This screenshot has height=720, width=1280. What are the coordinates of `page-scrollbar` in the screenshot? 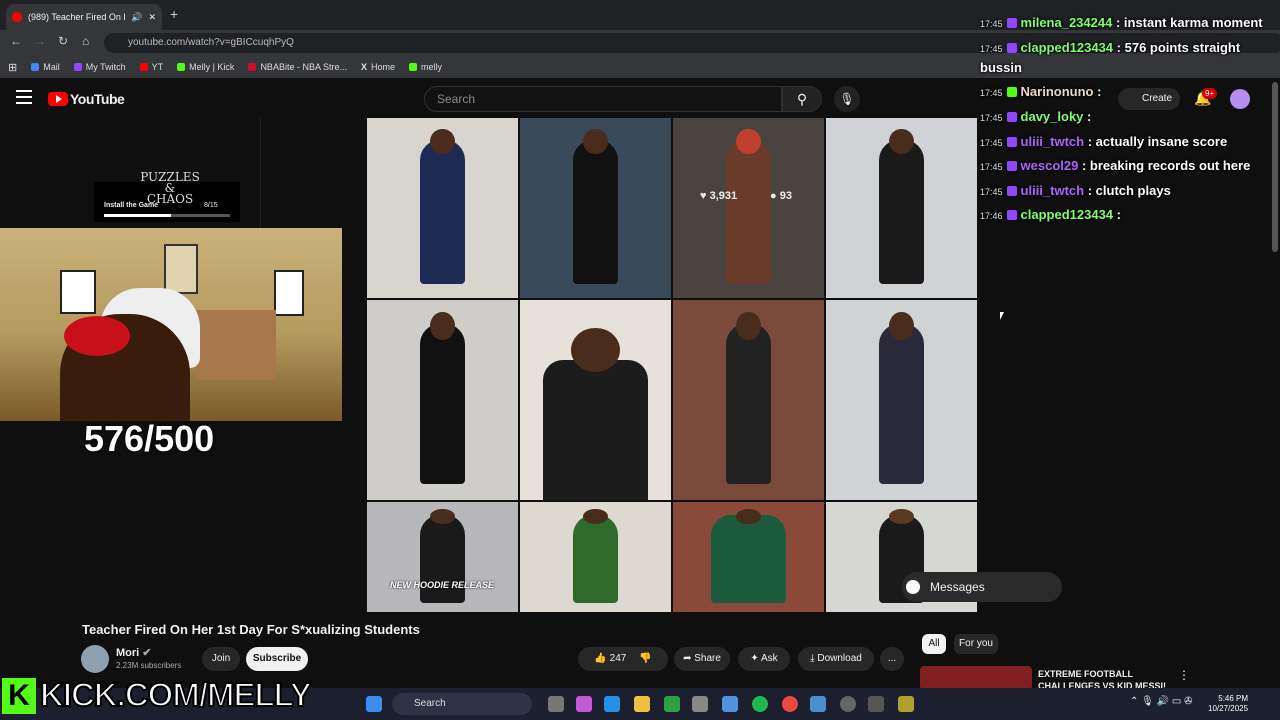 It's located at (1275, 167).